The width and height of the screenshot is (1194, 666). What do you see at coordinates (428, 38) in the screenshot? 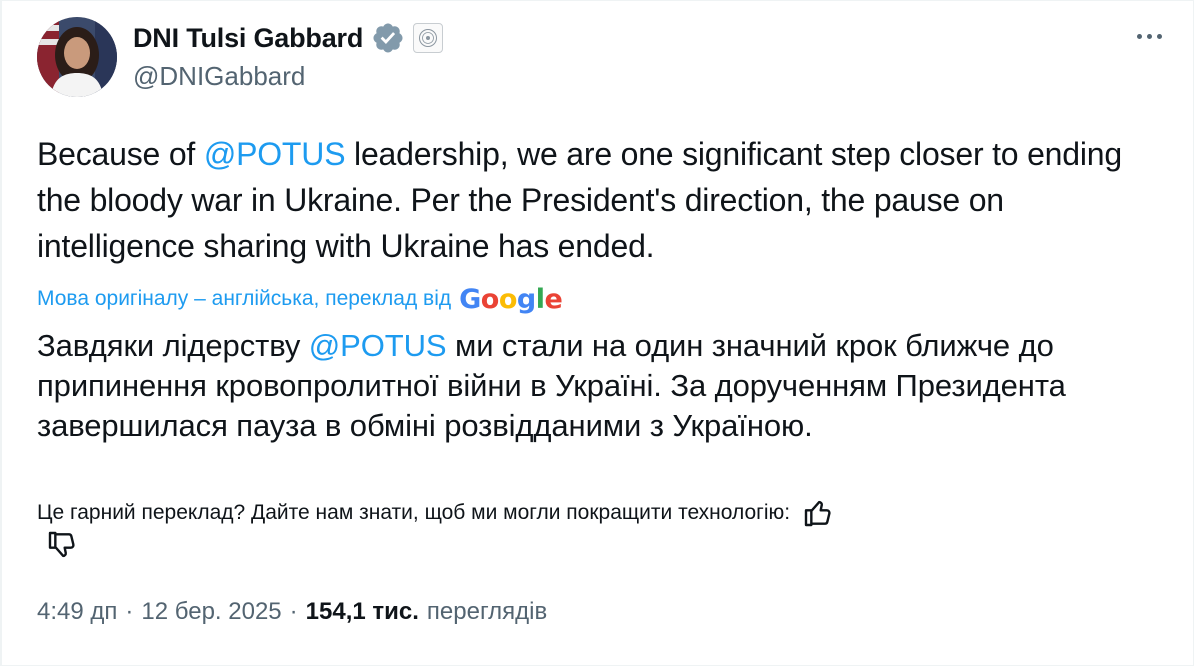
I see `government-seal-icon` at bounding box center [428, 38].